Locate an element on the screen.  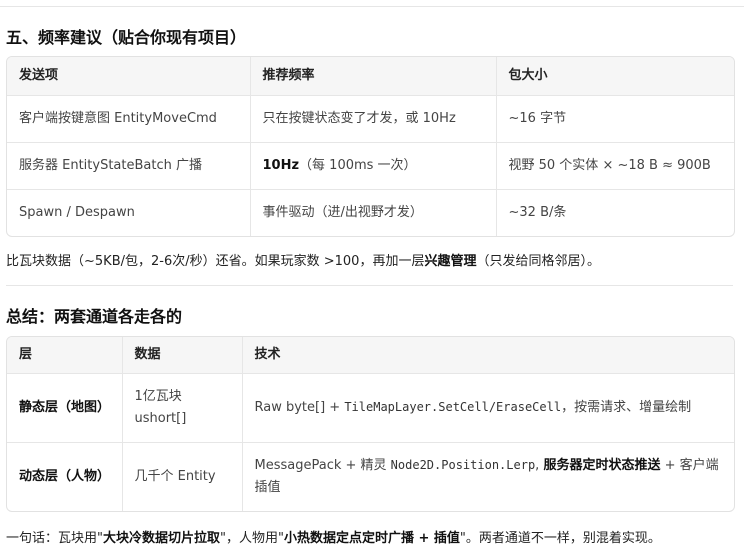
column-header: 包大小 is located at coordinates (615, 76).